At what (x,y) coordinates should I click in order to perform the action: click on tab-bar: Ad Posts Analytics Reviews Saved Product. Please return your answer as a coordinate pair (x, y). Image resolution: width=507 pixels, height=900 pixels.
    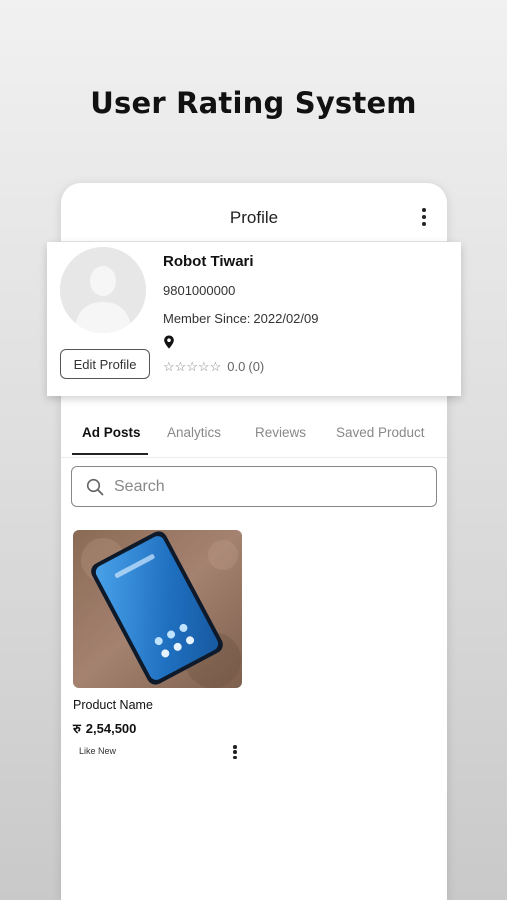
    Looking at the image, I should click on (254, 434).